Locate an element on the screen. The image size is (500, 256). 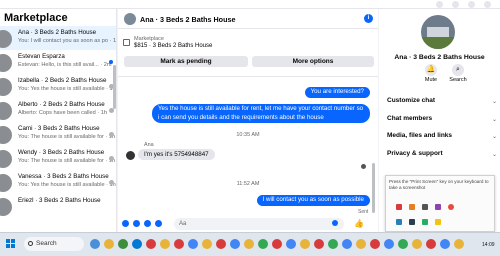
media-files-links-item: Media, files and links is located at coordinates (419, 135).